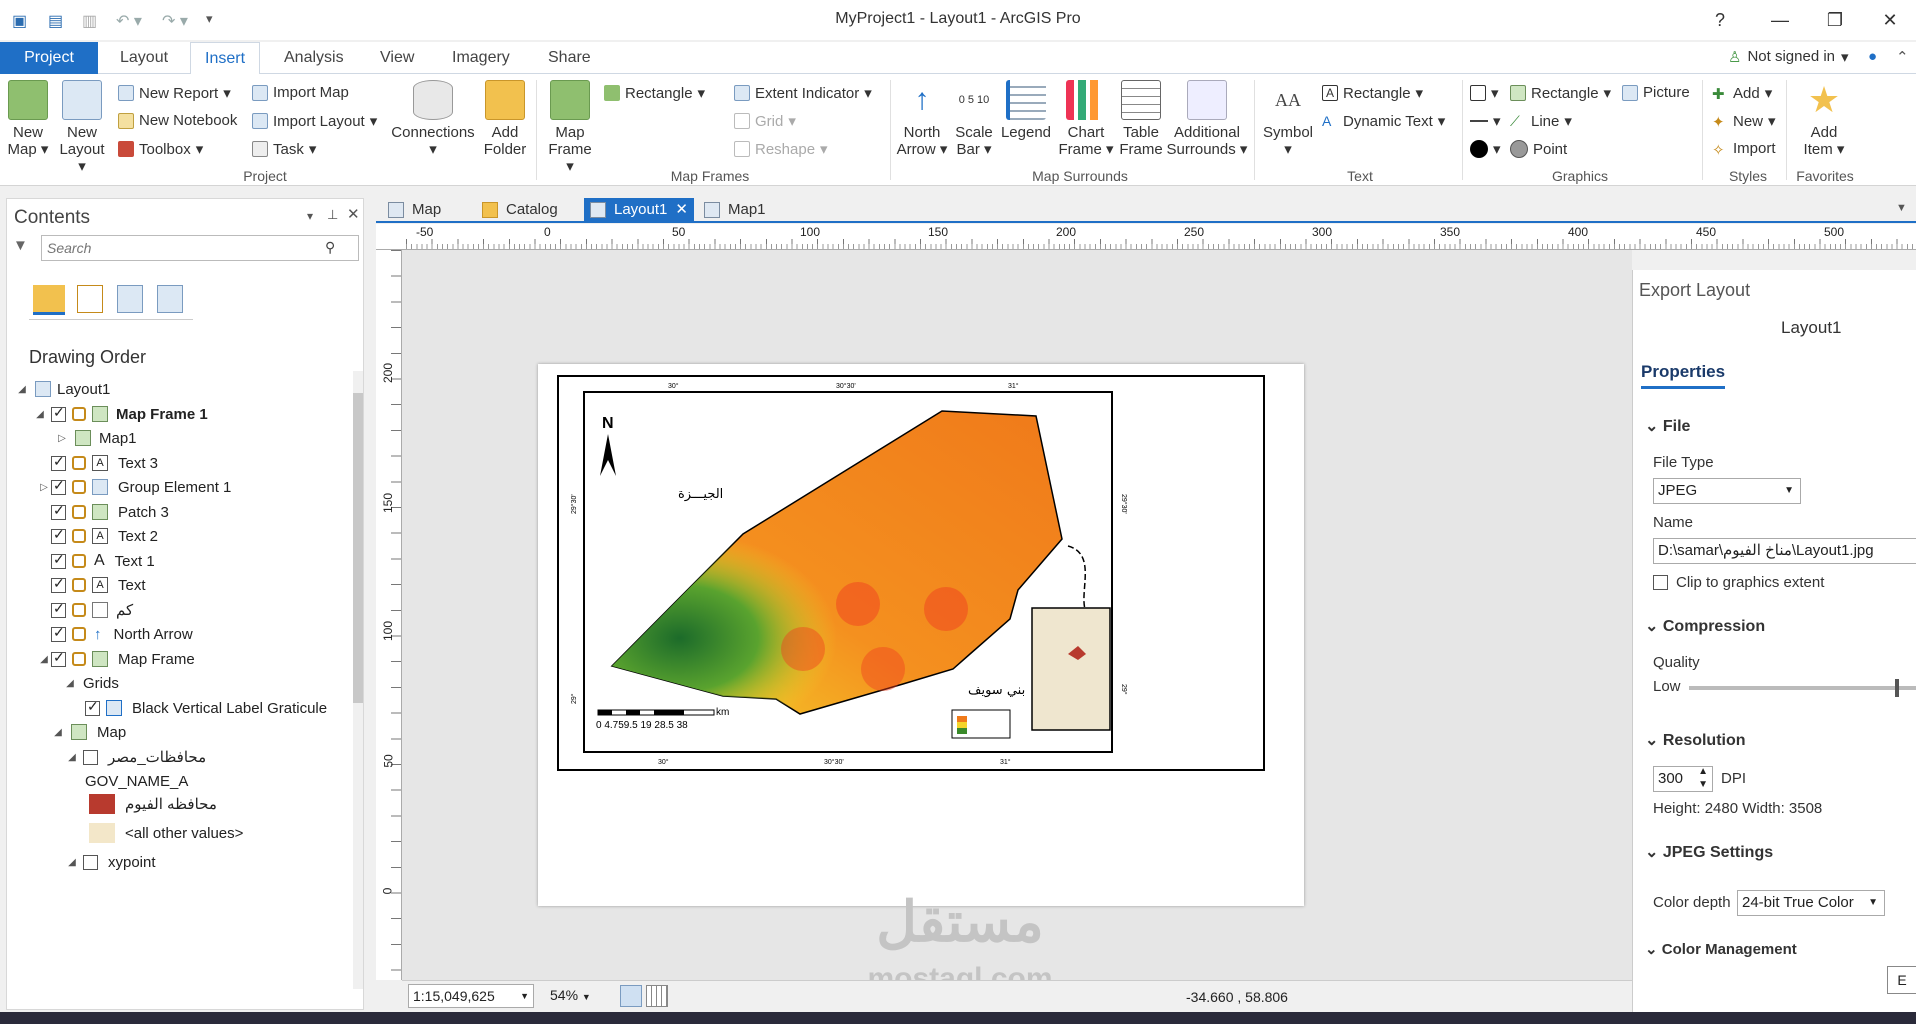 This screenshot has height=1024, width=1916. Describe the element at coordinates (110, 862) in the screenshot. I see `tree-item-xypoint: ◢ xypoint` at that location.